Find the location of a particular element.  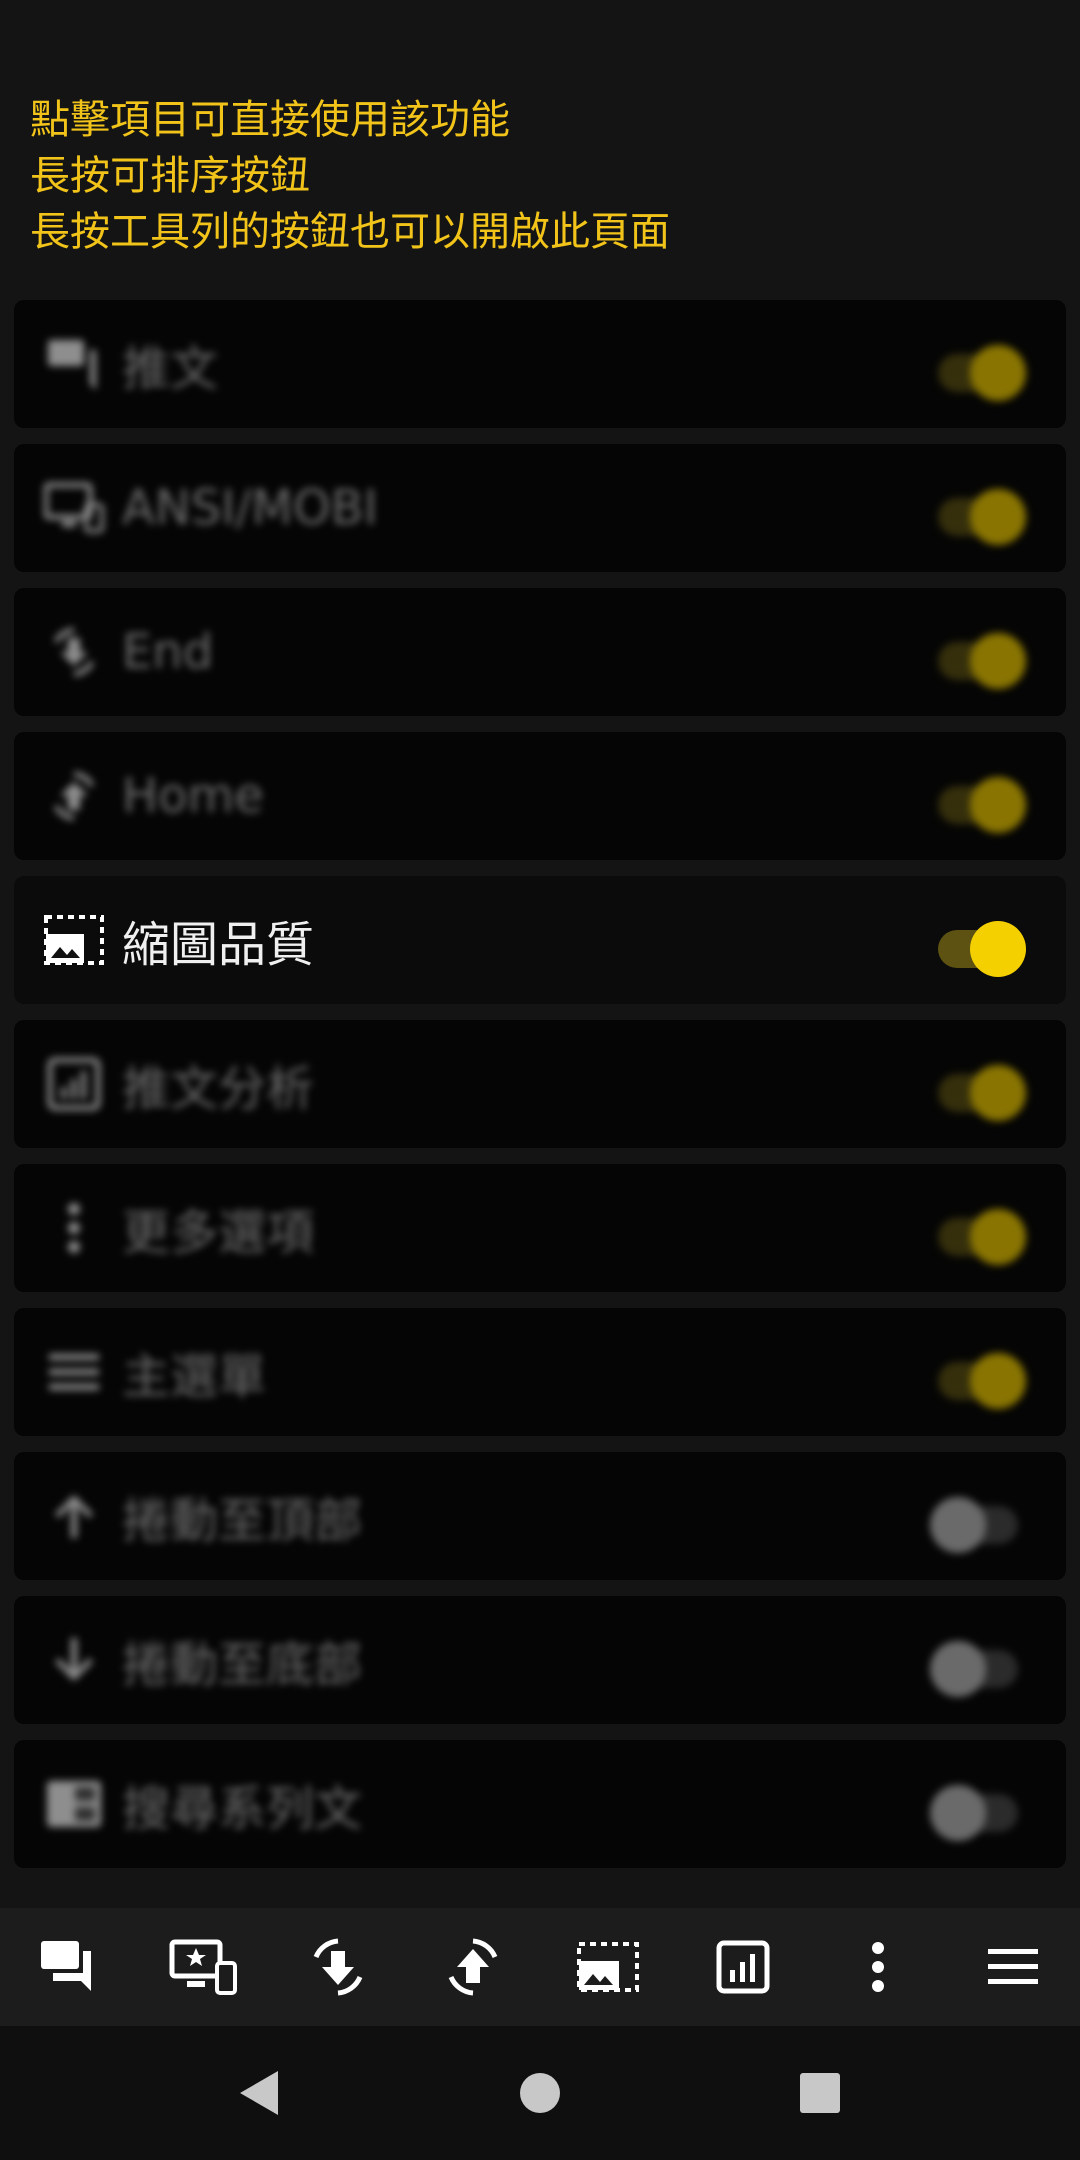

item-label: 捲動至頂部 is located at coordinates (242, 1521).